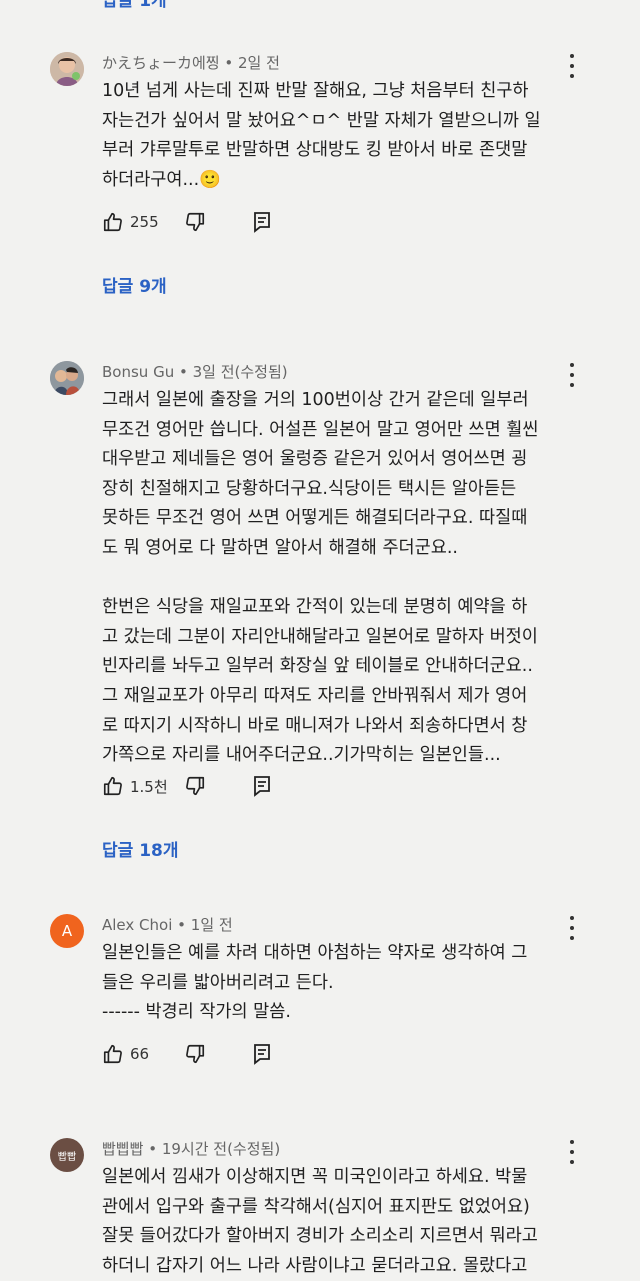 The height and width of the screenshot is (1281, 640). I want to click on comment-meta: Alex Choi • 1일 전, so click(167, 924).